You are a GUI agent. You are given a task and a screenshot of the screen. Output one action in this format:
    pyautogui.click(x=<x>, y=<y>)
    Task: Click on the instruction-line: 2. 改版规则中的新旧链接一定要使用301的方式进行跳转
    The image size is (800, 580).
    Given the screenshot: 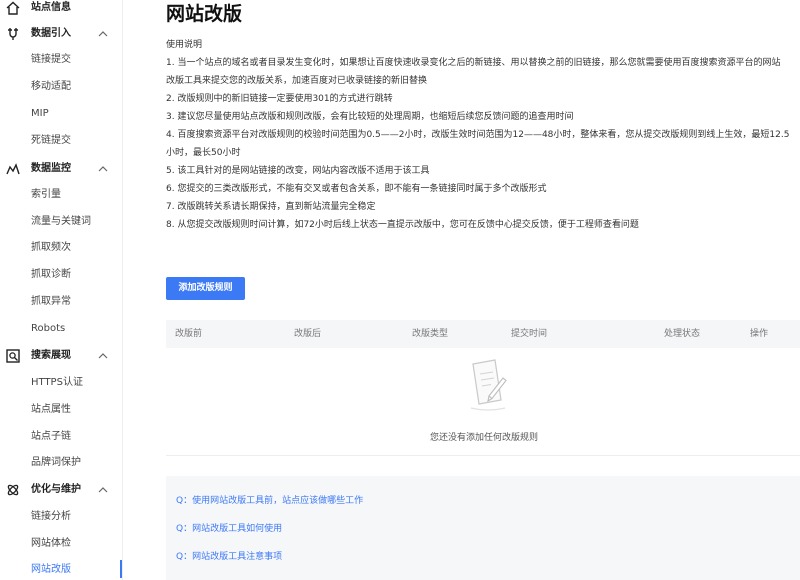 What is the action you would take?
    pyautogui.click(x=279, y=99)
    